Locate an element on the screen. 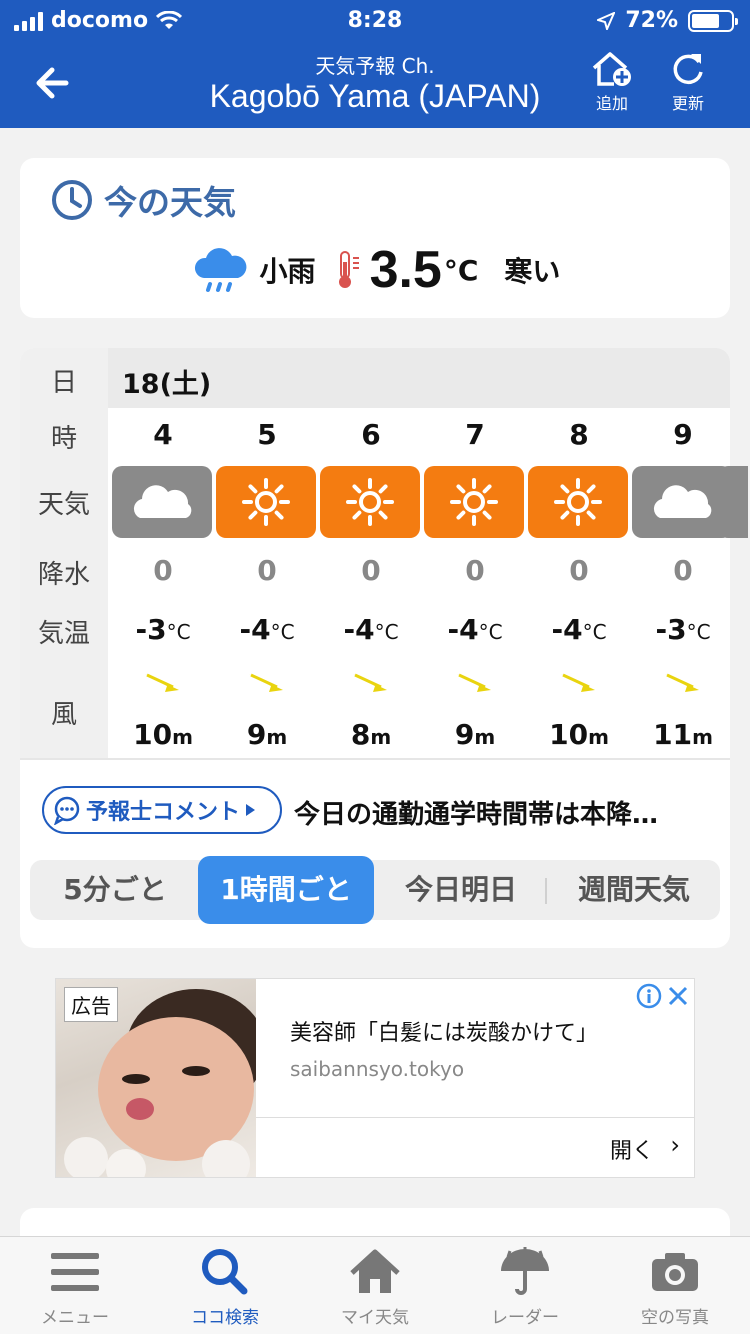  home-add-icon is located at coordinates (611, 69).